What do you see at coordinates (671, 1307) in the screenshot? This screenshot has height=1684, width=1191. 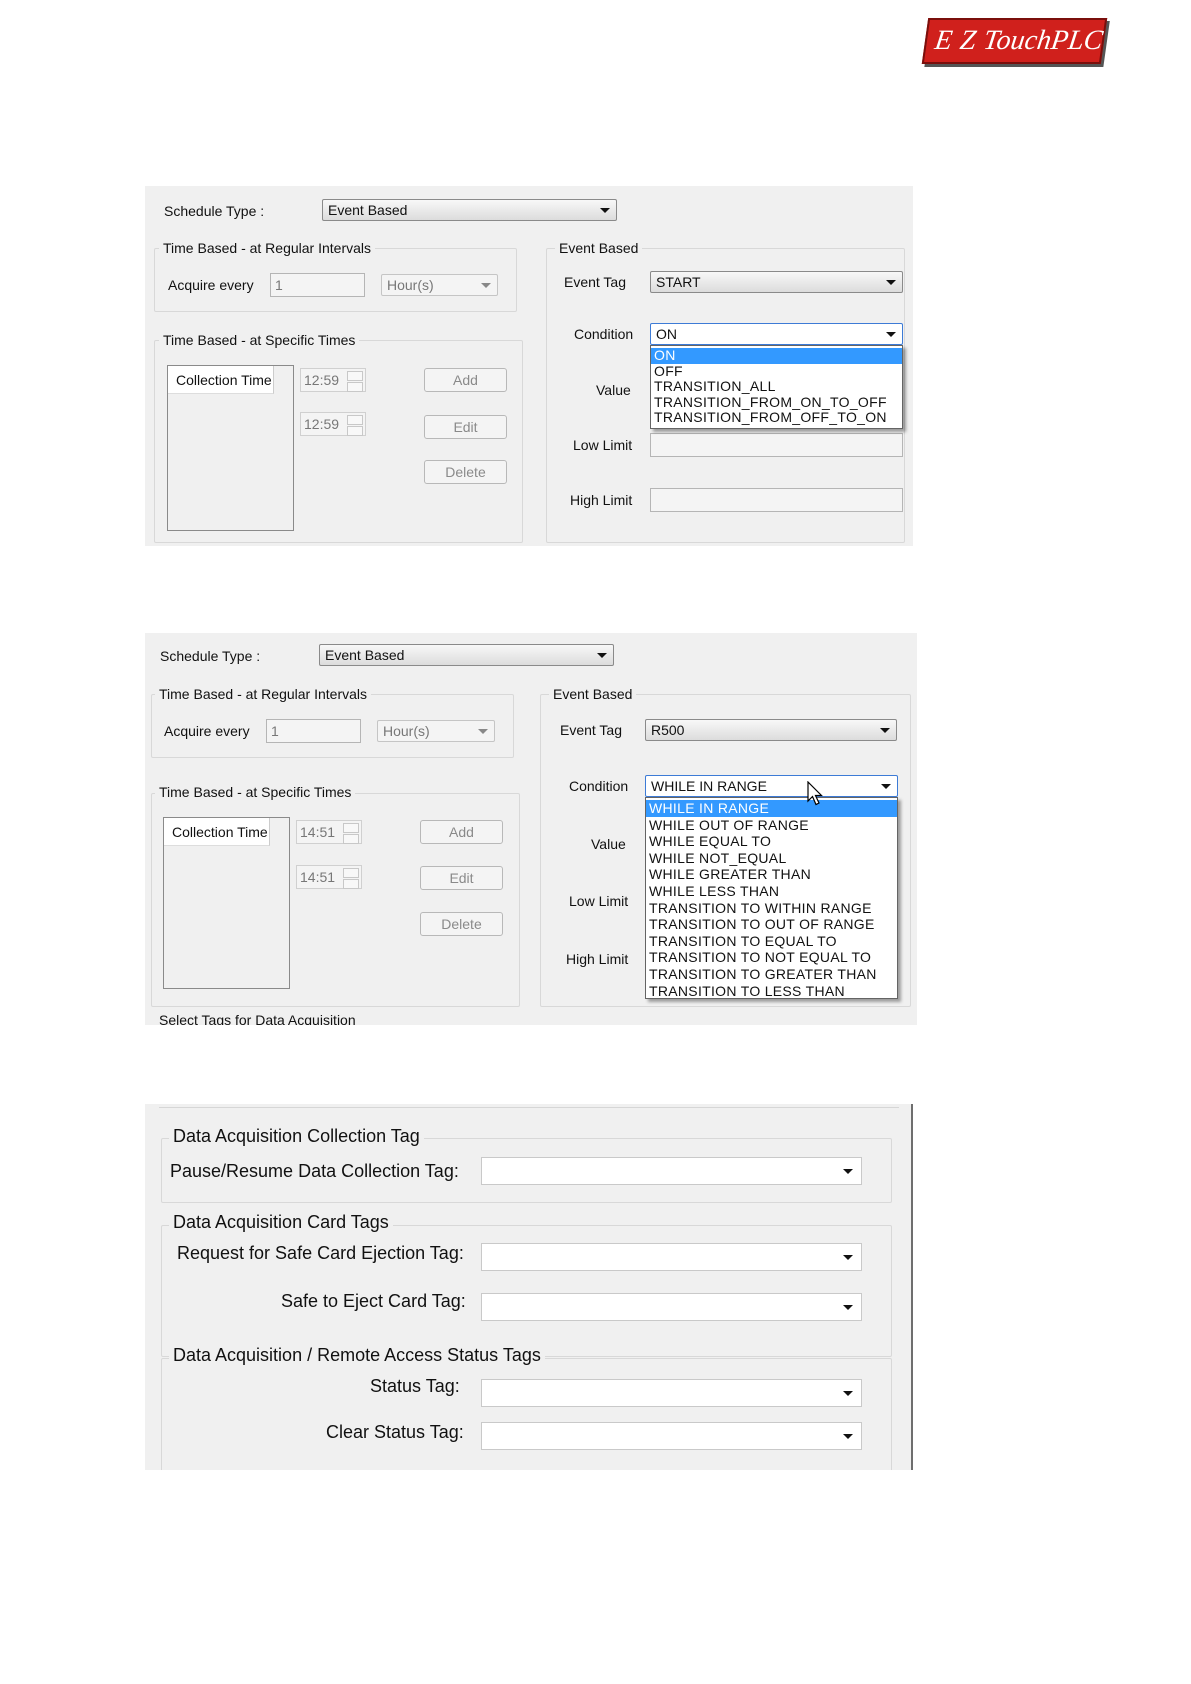 I see `safe-to-eject-tag-select` at bounding box center [671, 1307].